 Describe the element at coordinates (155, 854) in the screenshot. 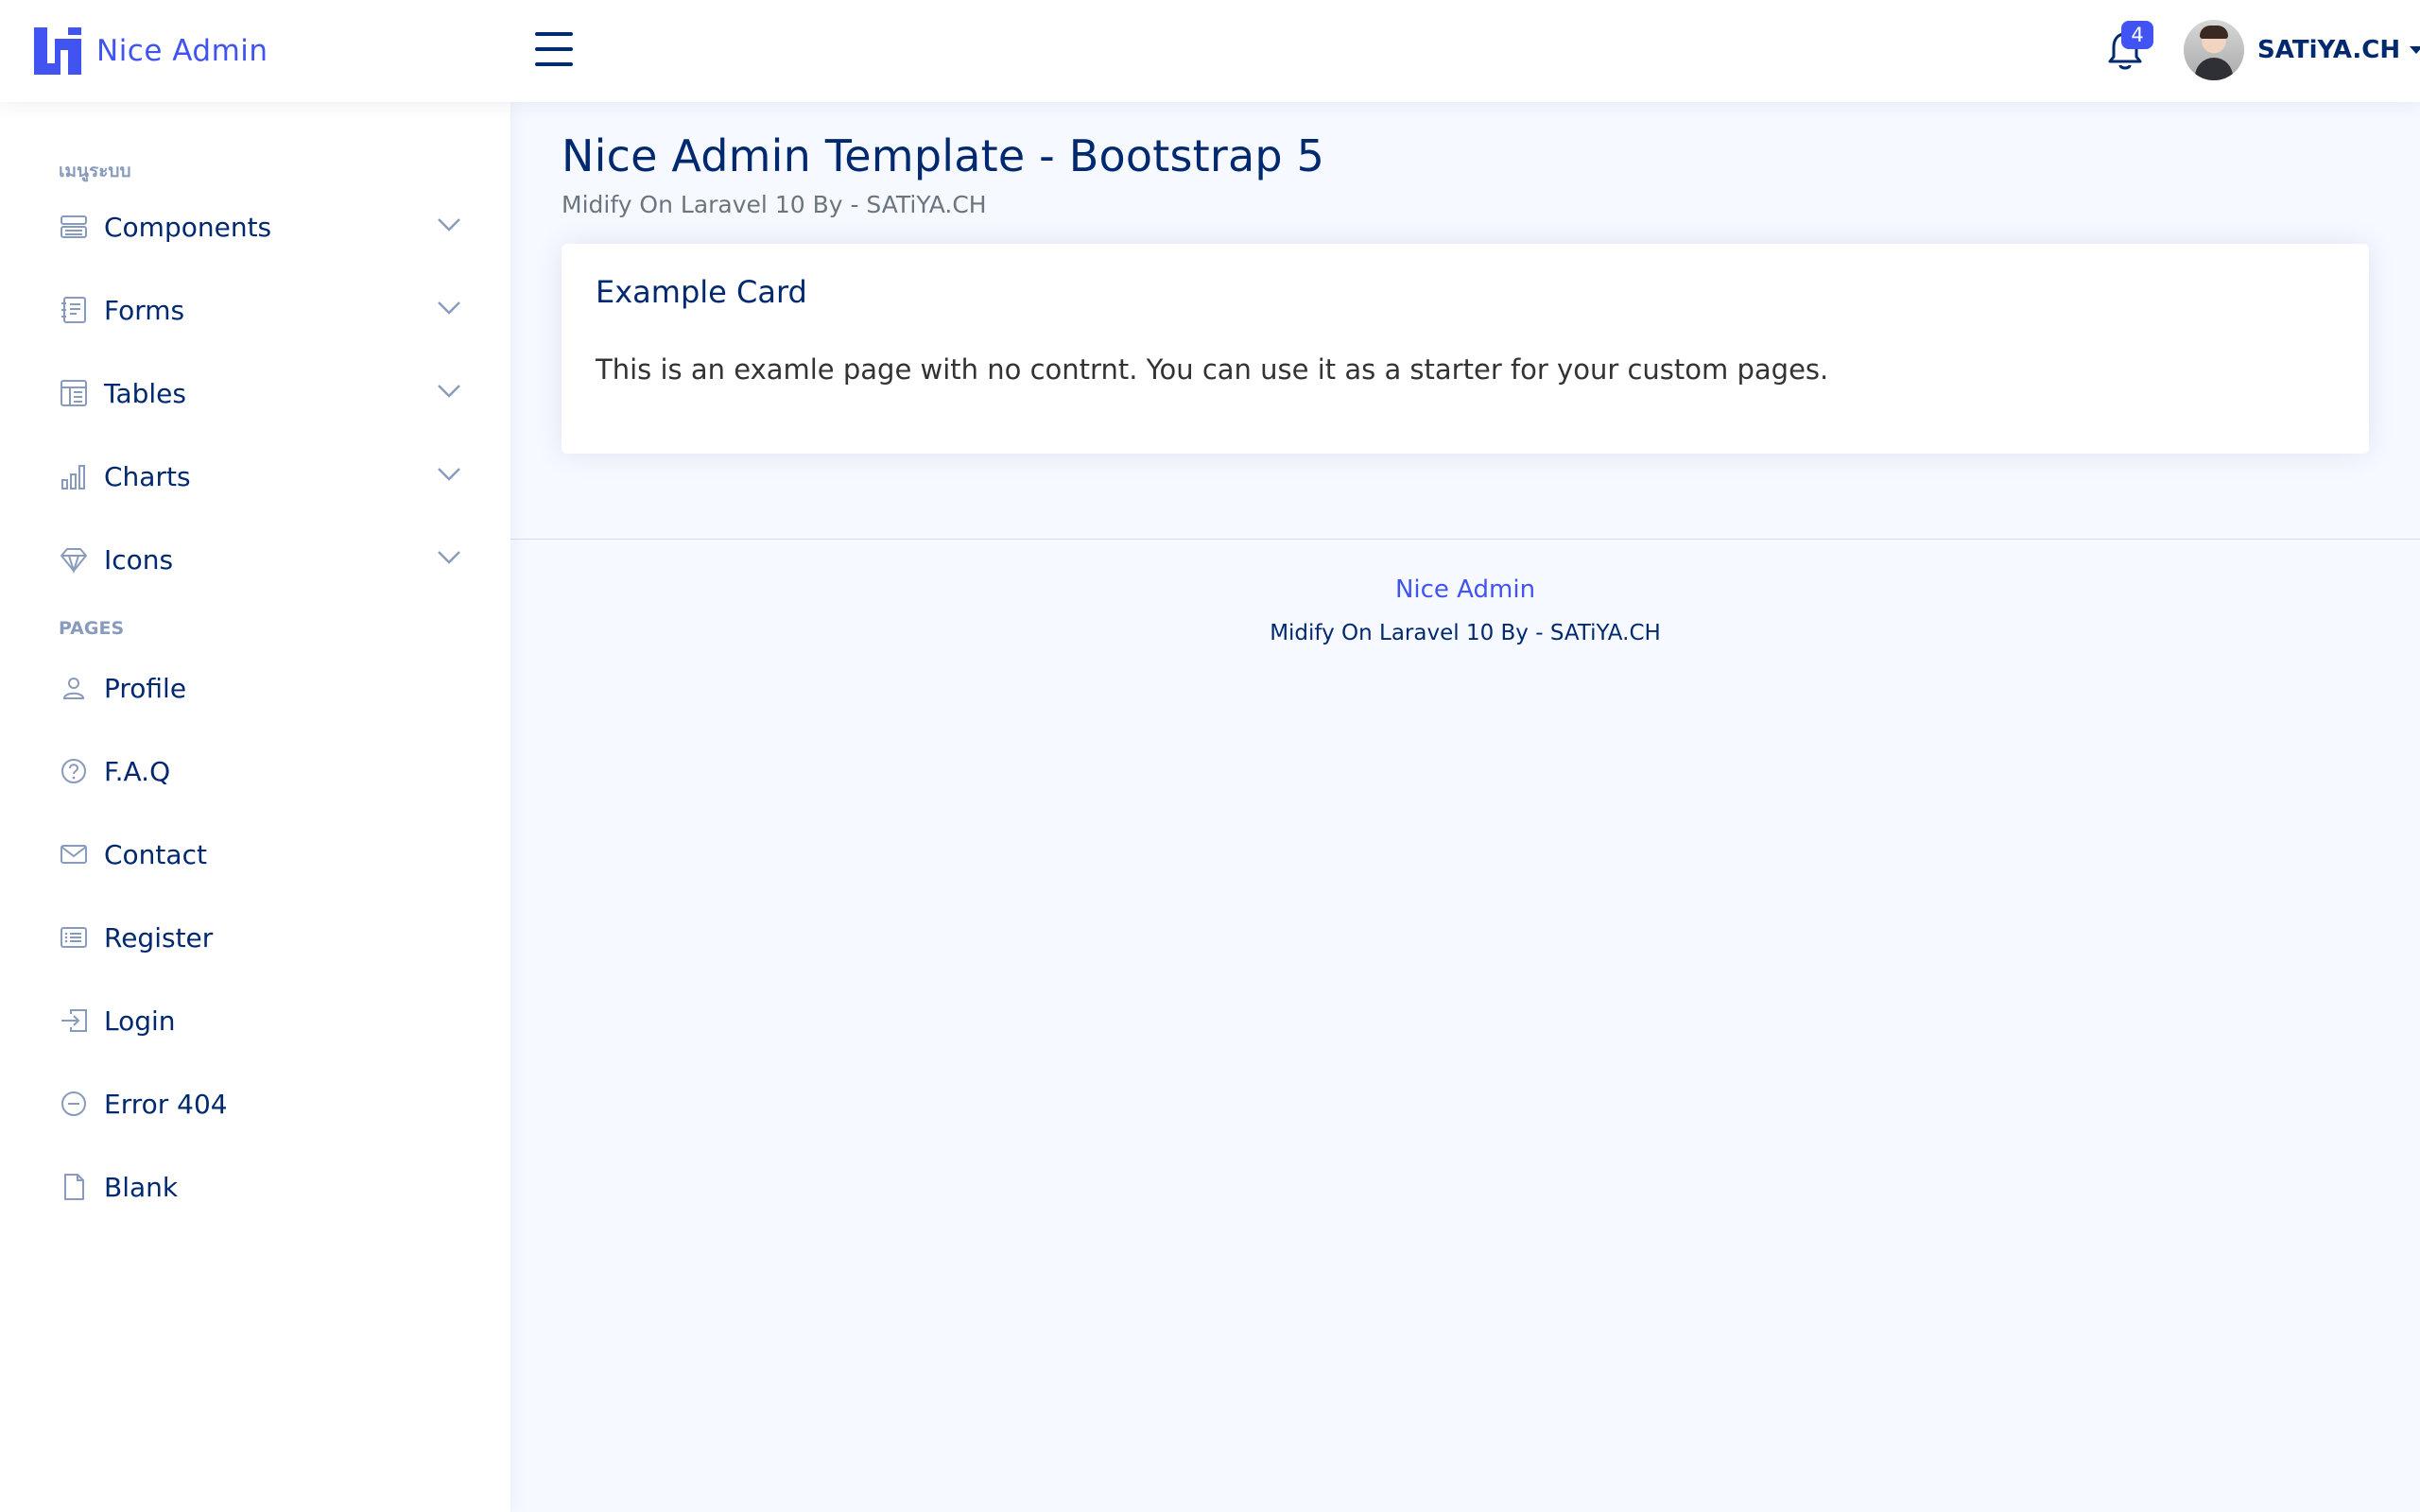

I see `sidebar-item-label: Contact` at that location.